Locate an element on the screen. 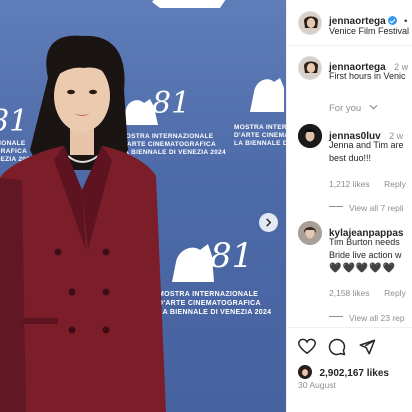  comment-hearts: 🖤🖤🖤🖤🖤 is located at coordinates (363, 268).